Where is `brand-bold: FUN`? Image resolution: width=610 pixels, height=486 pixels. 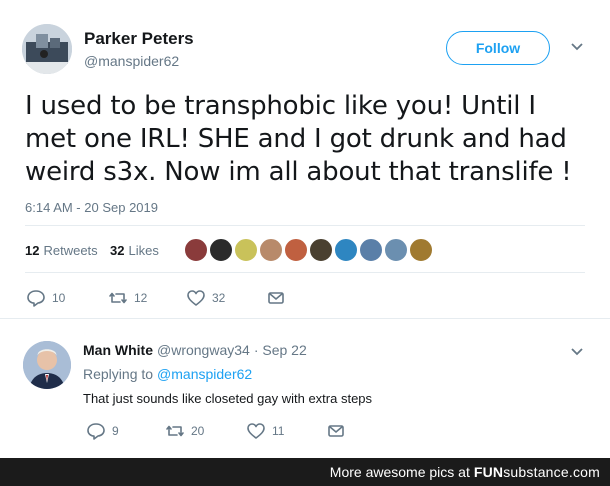
brand-bold: FUN is located at coordinates (488, 472).